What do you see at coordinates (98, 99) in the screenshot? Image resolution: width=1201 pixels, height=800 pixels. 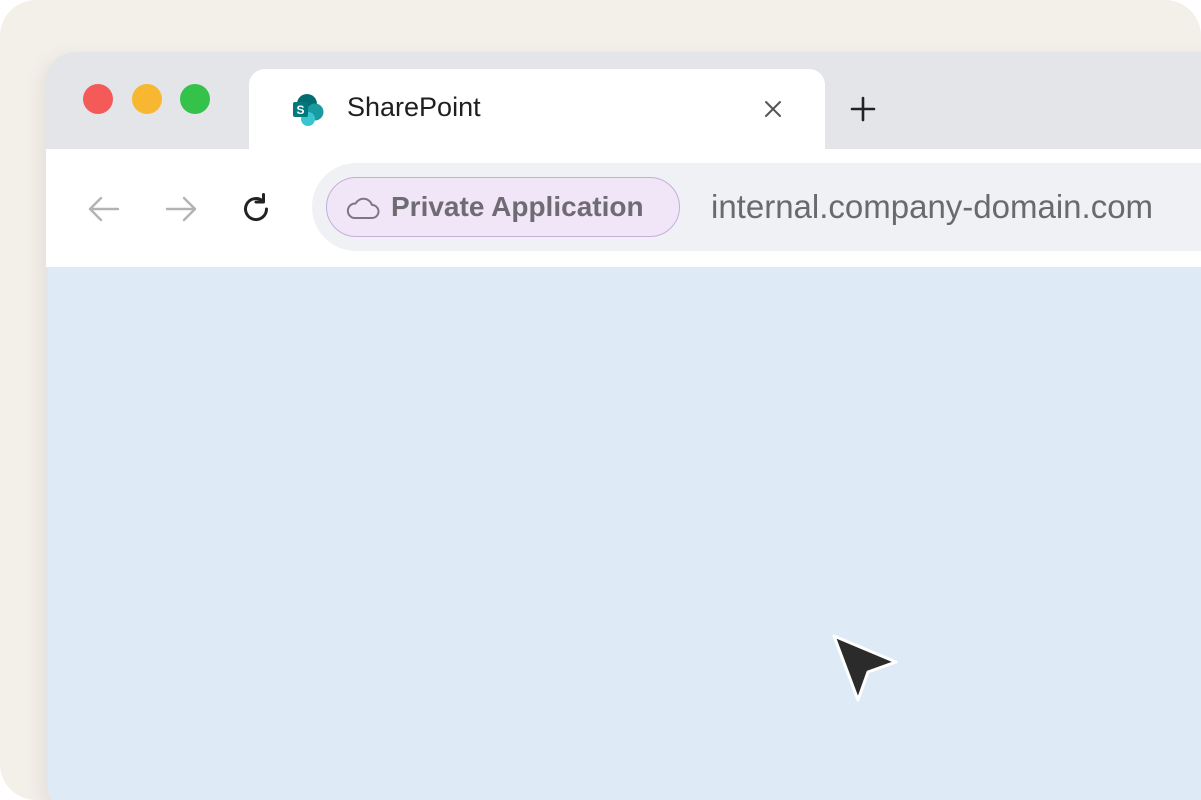 I see `window-close-button` at bounding box center [98, 99].